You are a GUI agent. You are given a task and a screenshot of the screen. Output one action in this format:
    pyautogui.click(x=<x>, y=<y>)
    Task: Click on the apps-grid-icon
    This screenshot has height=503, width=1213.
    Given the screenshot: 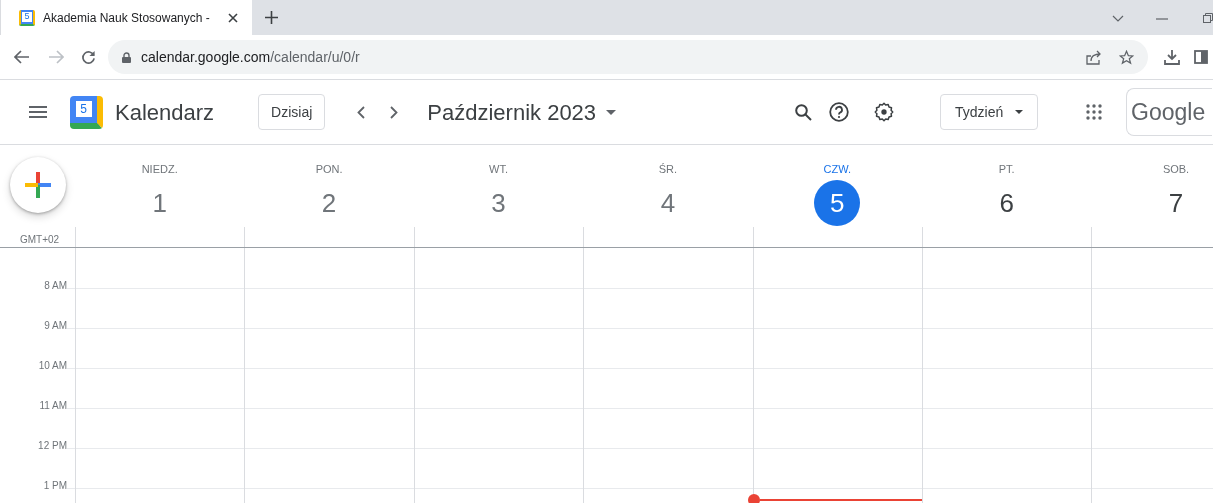 What is the action you would take?
    pyautogui.click(x=1094, y=112)
    